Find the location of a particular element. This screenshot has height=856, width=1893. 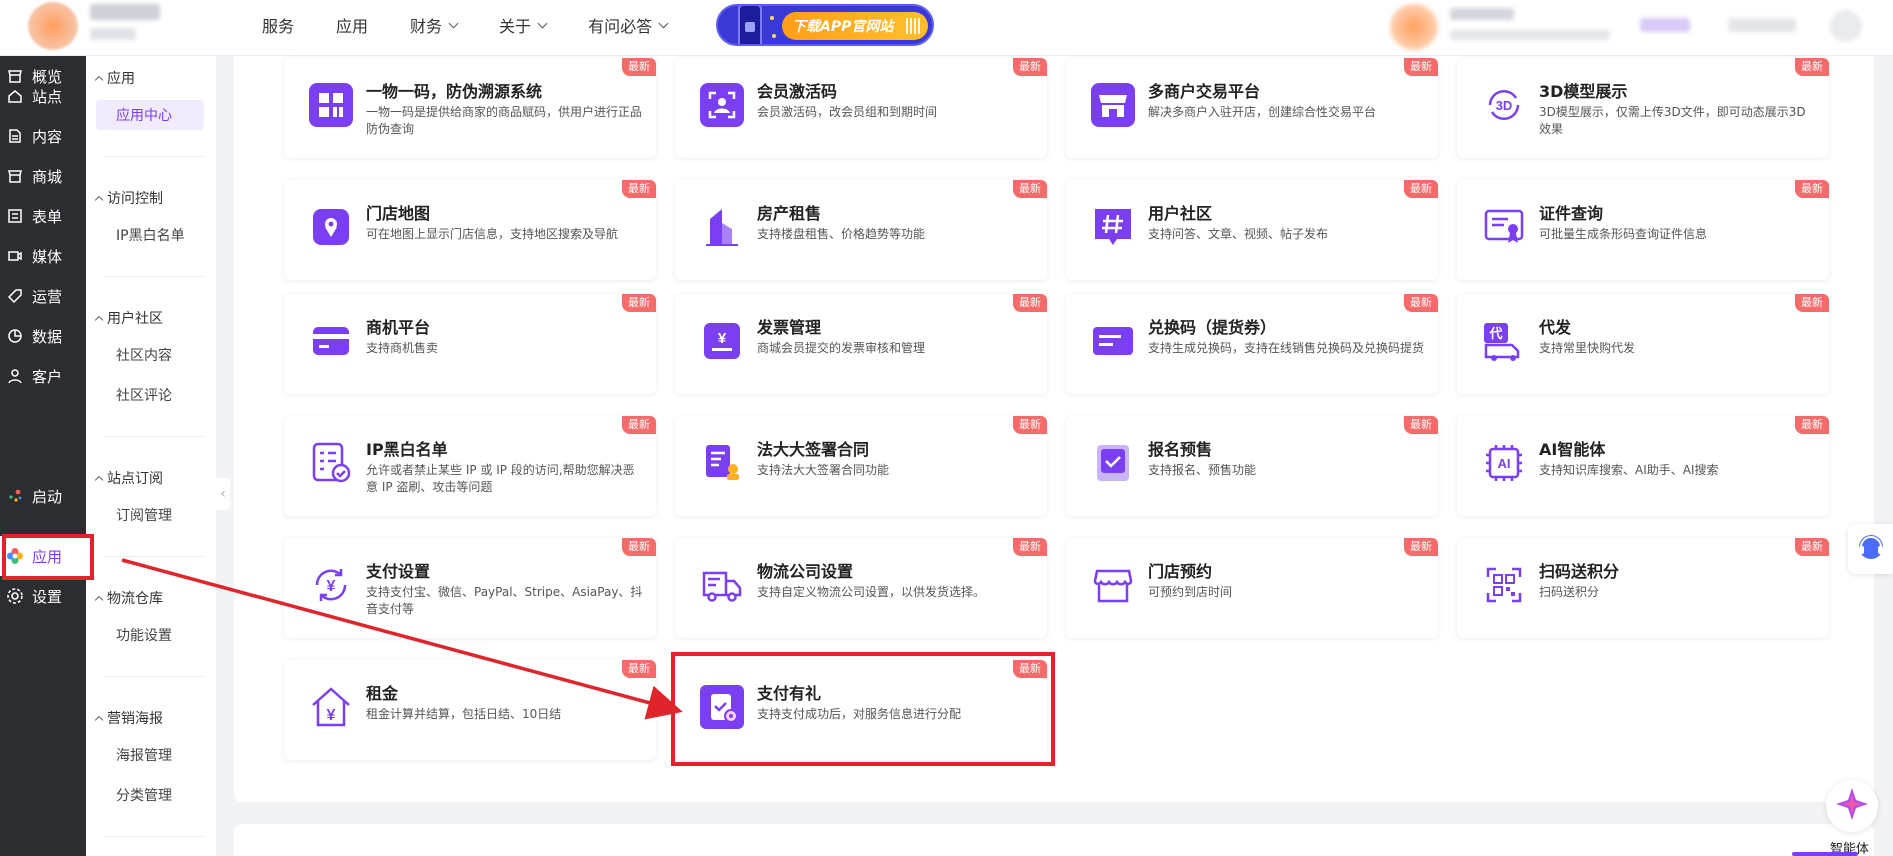

shop-awning-icon is located at coordinates (1113, 585).